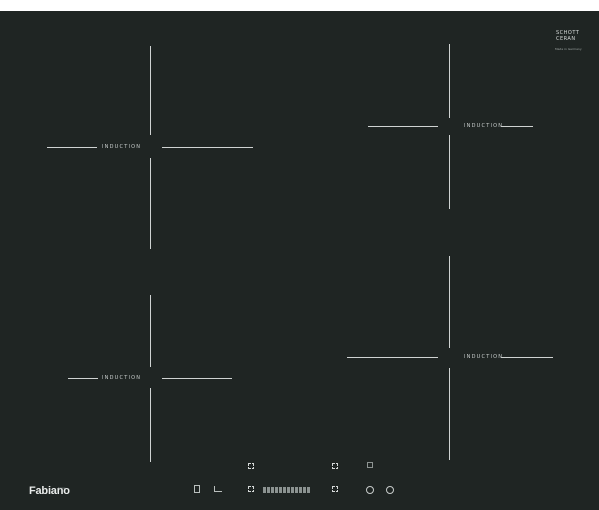  What do you see at coordinates (370, 465) in the screenshot?
I see `boost-icon` at bounding box center [370, 465].